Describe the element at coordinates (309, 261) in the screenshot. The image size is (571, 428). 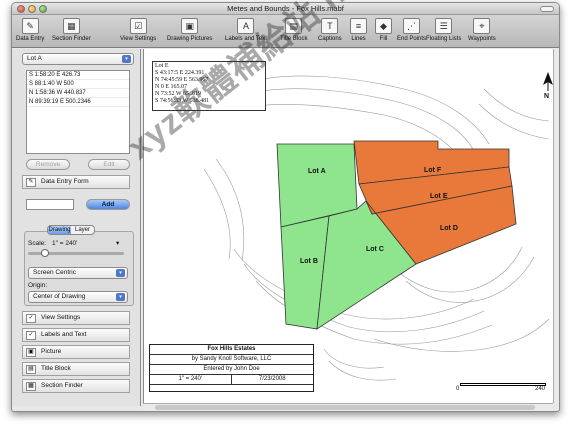
I see `lot-b-label: Lot B` at that location.